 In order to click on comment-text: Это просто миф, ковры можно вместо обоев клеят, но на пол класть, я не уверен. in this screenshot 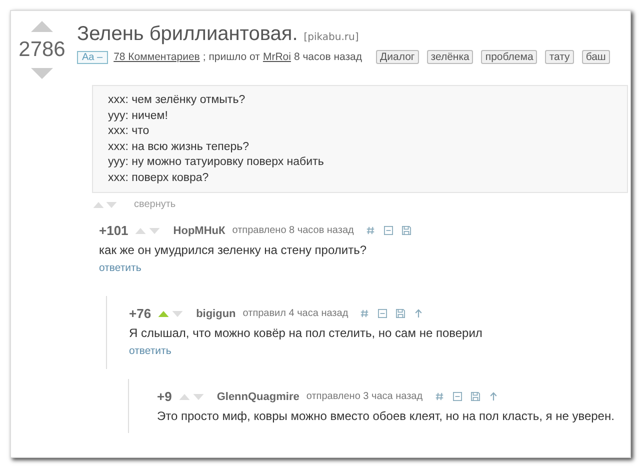, I will do `click(386, 416)`.